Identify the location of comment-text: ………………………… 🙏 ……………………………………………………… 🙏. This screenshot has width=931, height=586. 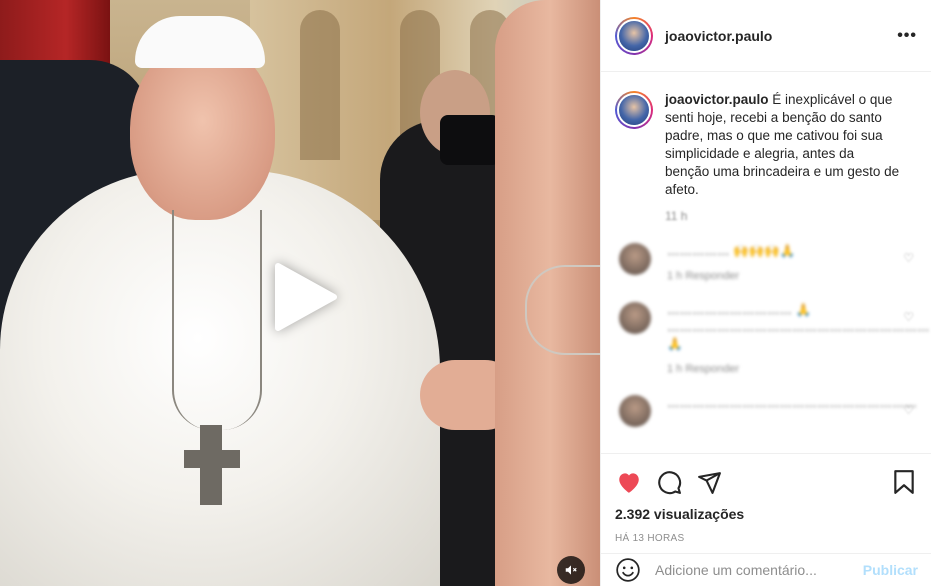
(798, 327).